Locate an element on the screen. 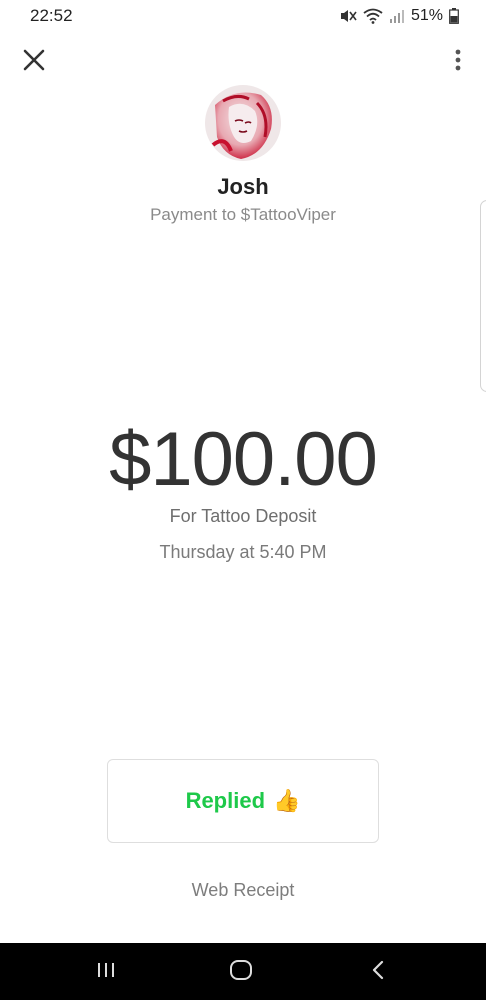 This screenshot has height=1000, width=486. signal-icon is located at coordinates (397, 16).